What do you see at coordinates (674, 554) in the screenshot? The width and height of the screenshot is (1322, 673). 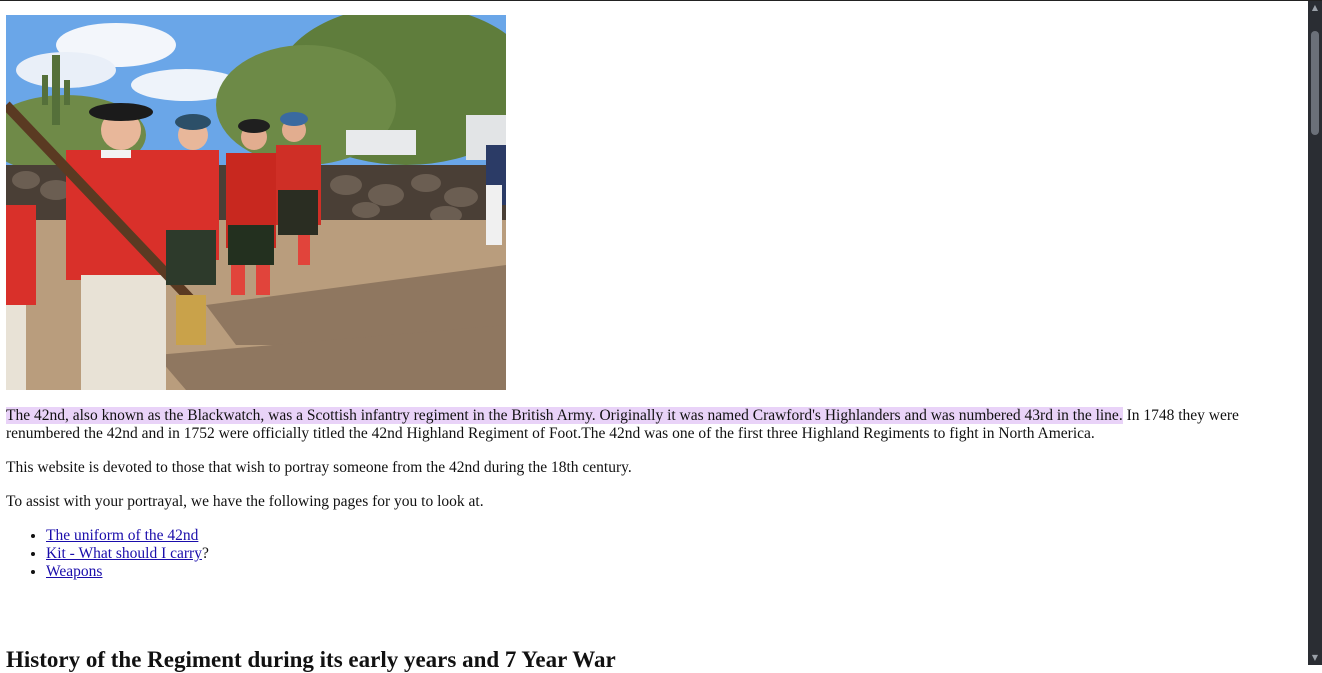 I see `list-item: Kit - What should I carry?` at bounding box center [674, 554].